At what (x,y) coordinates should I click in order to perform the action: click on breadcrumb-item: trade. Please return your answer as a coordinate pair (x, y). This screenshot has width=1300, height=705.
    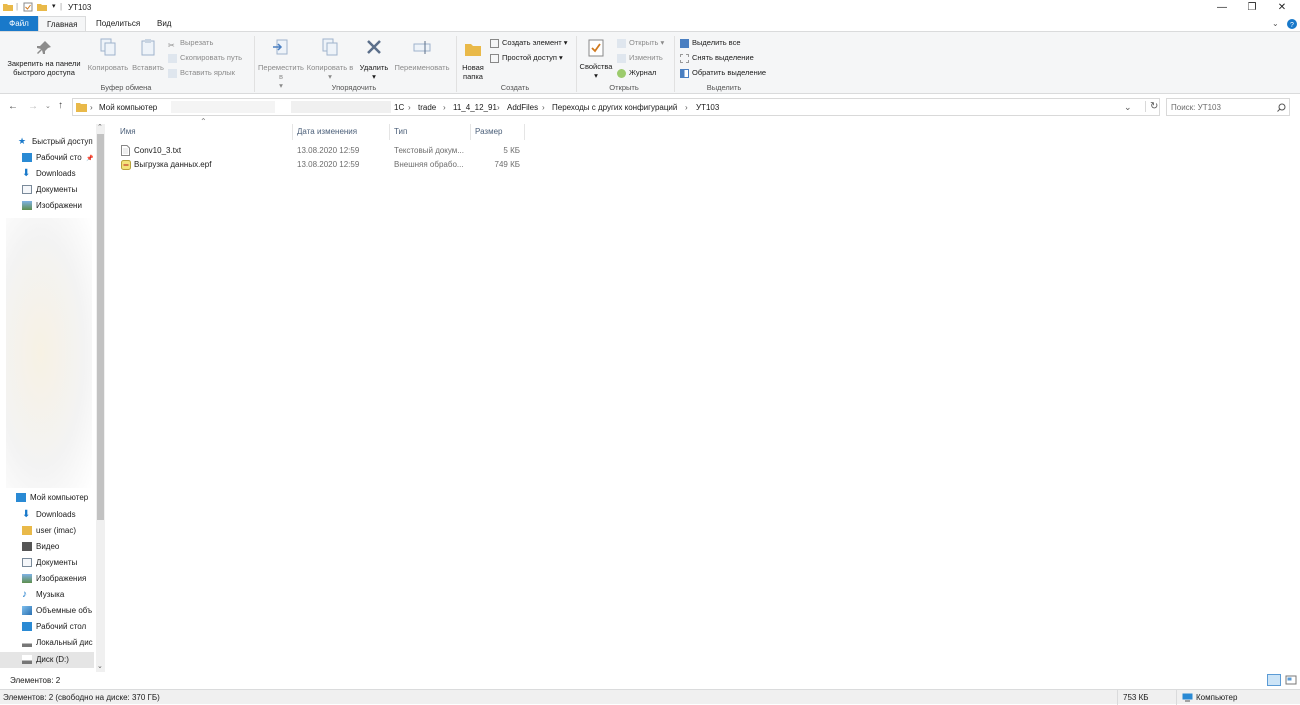
    Looking at the image, I should click on (427, 107).